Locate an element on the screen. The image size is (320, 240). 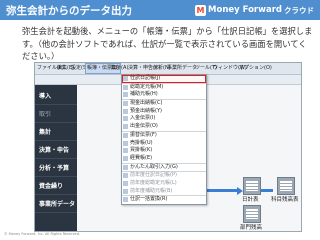
dropdown-item-label: 出金伝票(O) is located at coordinates (144, 126).